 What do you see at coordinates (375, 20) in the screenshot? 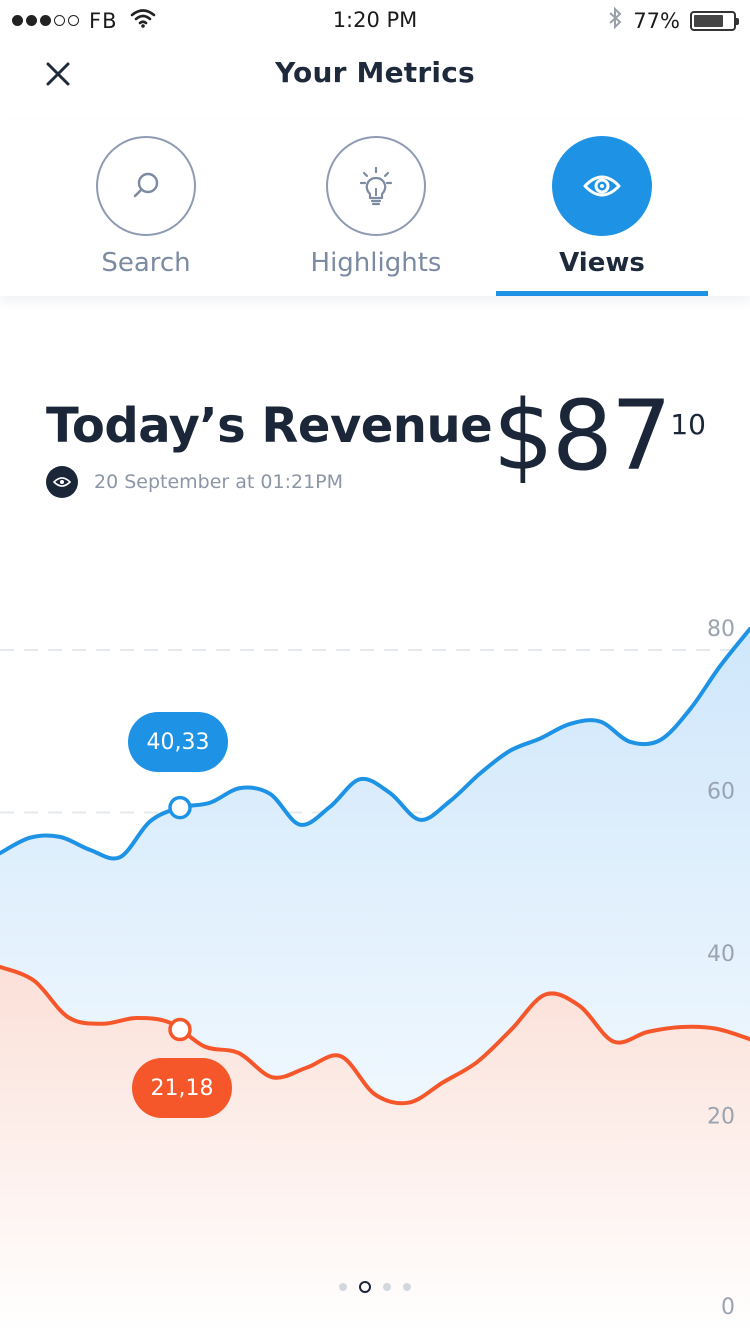
I see `status-bar: FB 1:20 PM 77%` at bounding box center [375, 20].